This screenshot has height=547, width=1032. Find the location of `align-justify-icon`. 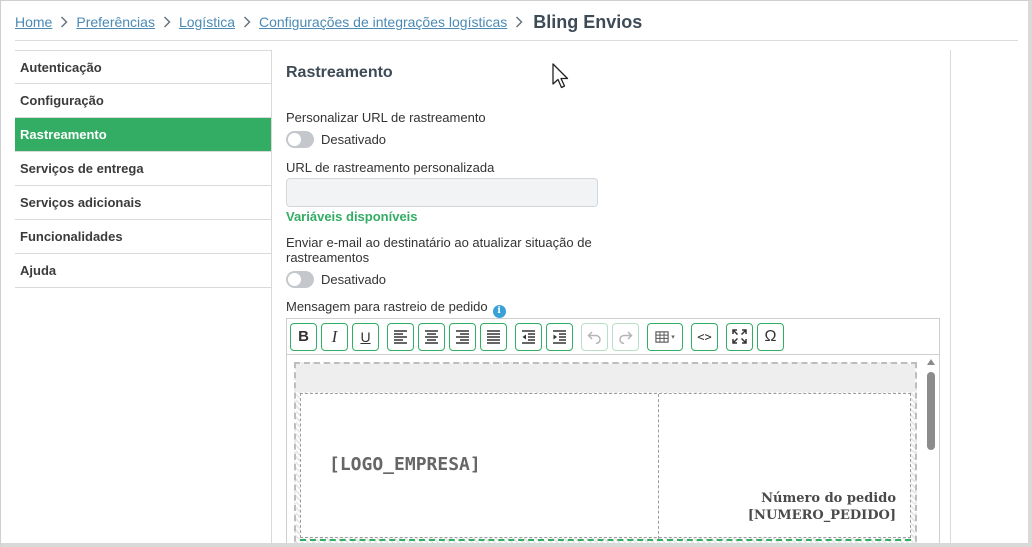

align-justify-icon is located at coordinates (493, 336).